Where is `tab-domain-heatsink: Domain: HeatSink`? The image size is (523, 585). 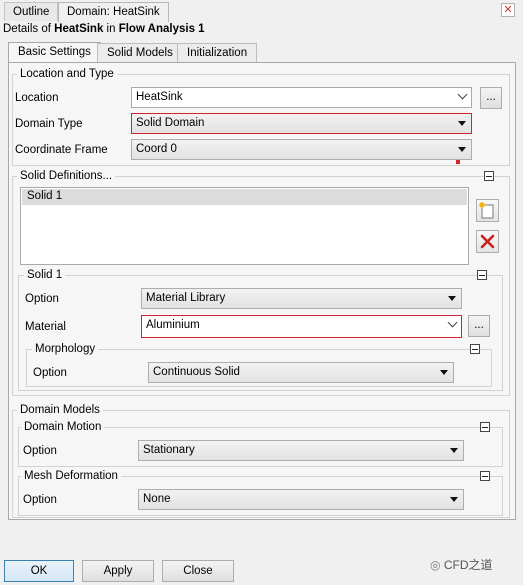 tab-domain-heatsink: Domain: HeatSink is located at coordinates (113, 12).